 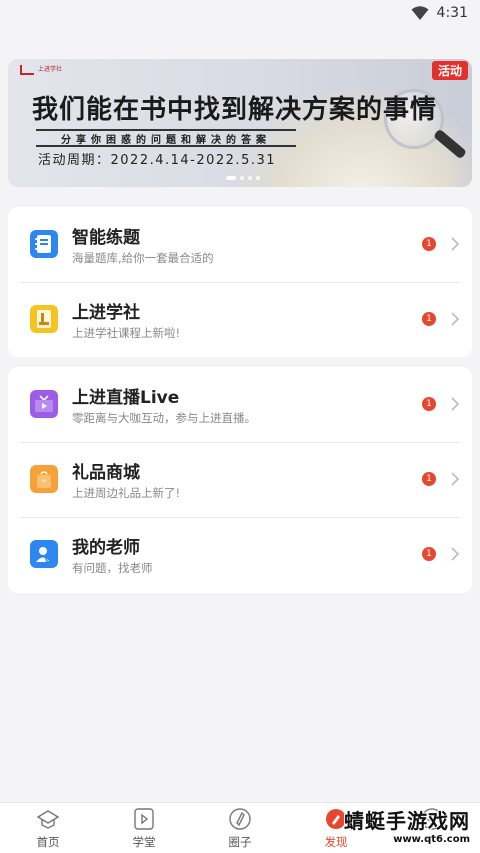 What do you see at coordinates (126, 493) in the screenshot?
I see `item-desc: 上进周边礼品上新了!` at bounding box center [126, 493].